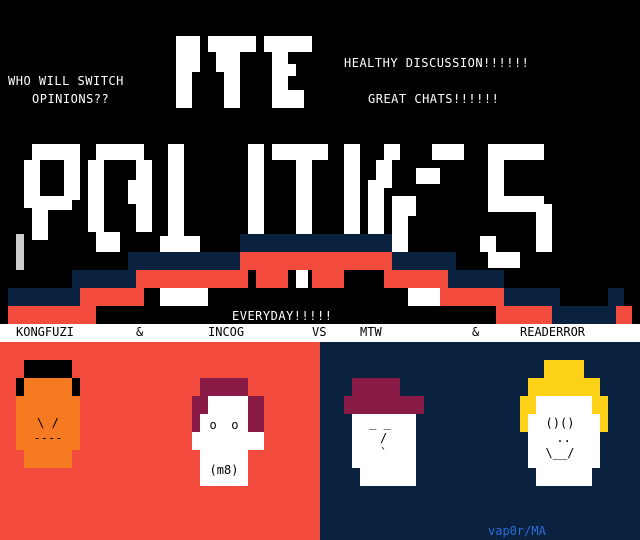 The width and height of the screenshot is (640, 540). Describe the element at coordinates (48, 430) in the screenshot. I see `kongfuzi-expression: \ / ----` at that location.